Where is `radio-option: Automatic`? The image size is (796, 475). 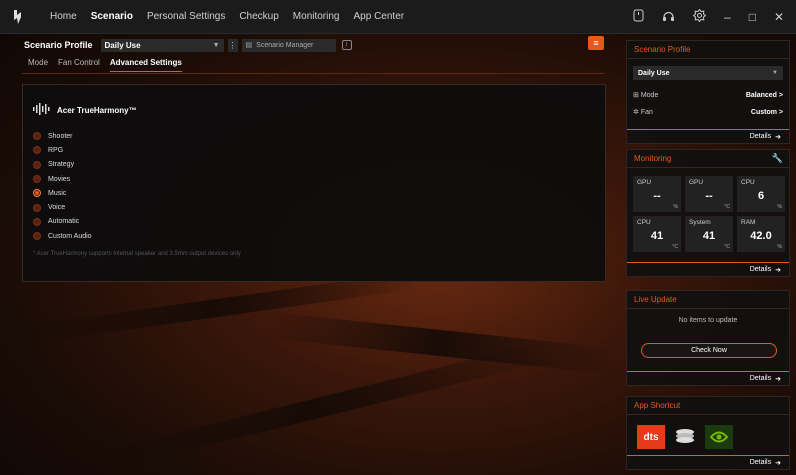
radio-option: Automatic is located at coordinates (62, 222).